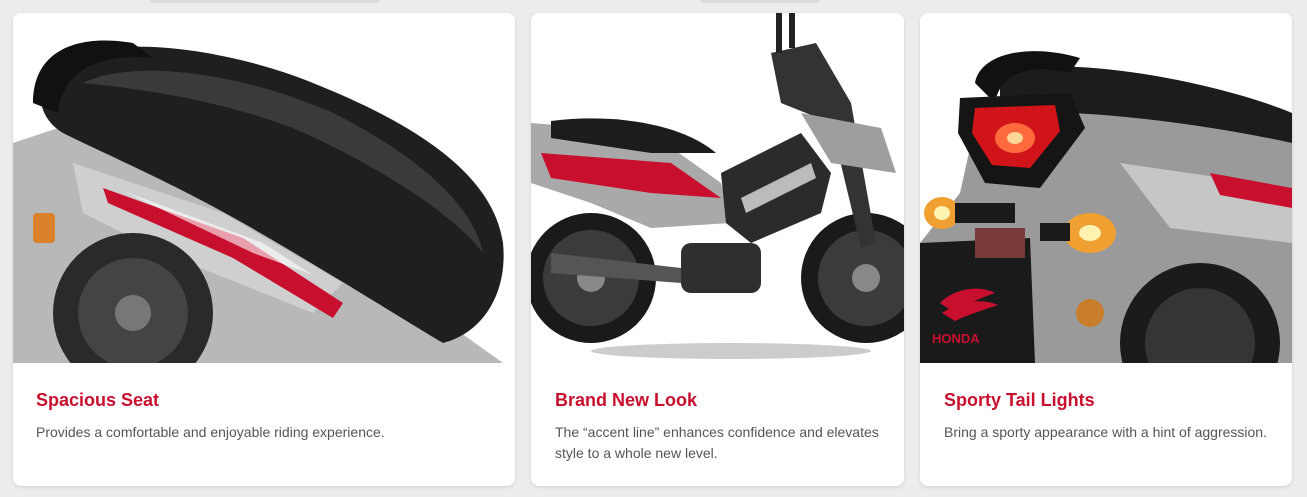 This screenshot has height=497, width=1307. Describe the element at coordinates (626, 400) in the screenshot. I see `feature-title: Brand New Look` at that location.